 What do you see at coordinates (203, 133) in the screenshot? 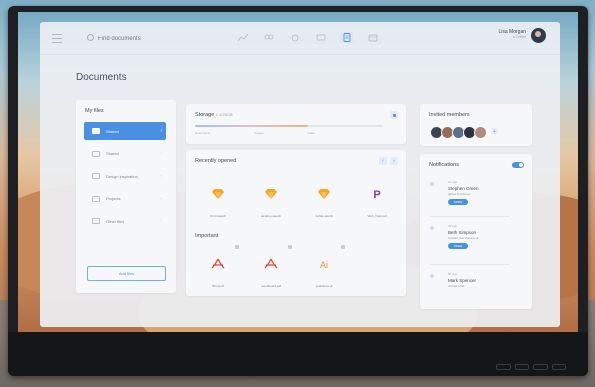
I see `storage-legend-documents: Documents` at bounding box center [203, 133].